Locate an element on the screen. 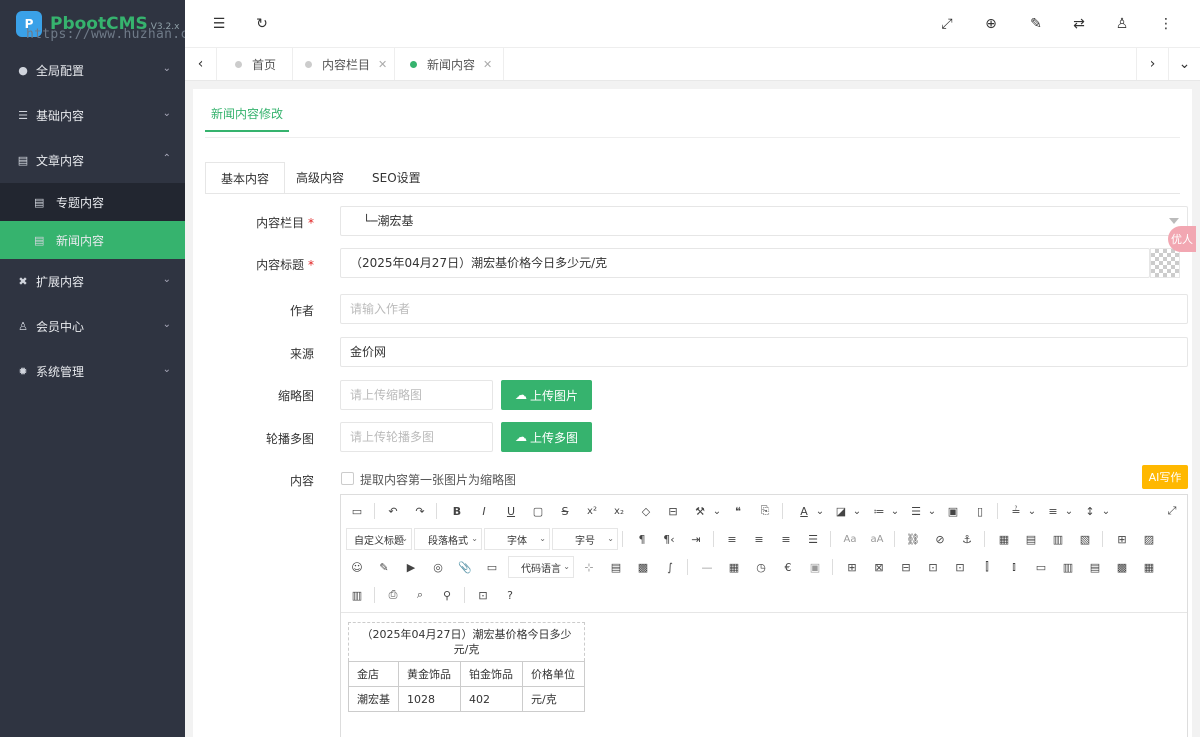 The image size is (1200, 738). more-icon: ⋮ is located at coordinates (1166, 24).